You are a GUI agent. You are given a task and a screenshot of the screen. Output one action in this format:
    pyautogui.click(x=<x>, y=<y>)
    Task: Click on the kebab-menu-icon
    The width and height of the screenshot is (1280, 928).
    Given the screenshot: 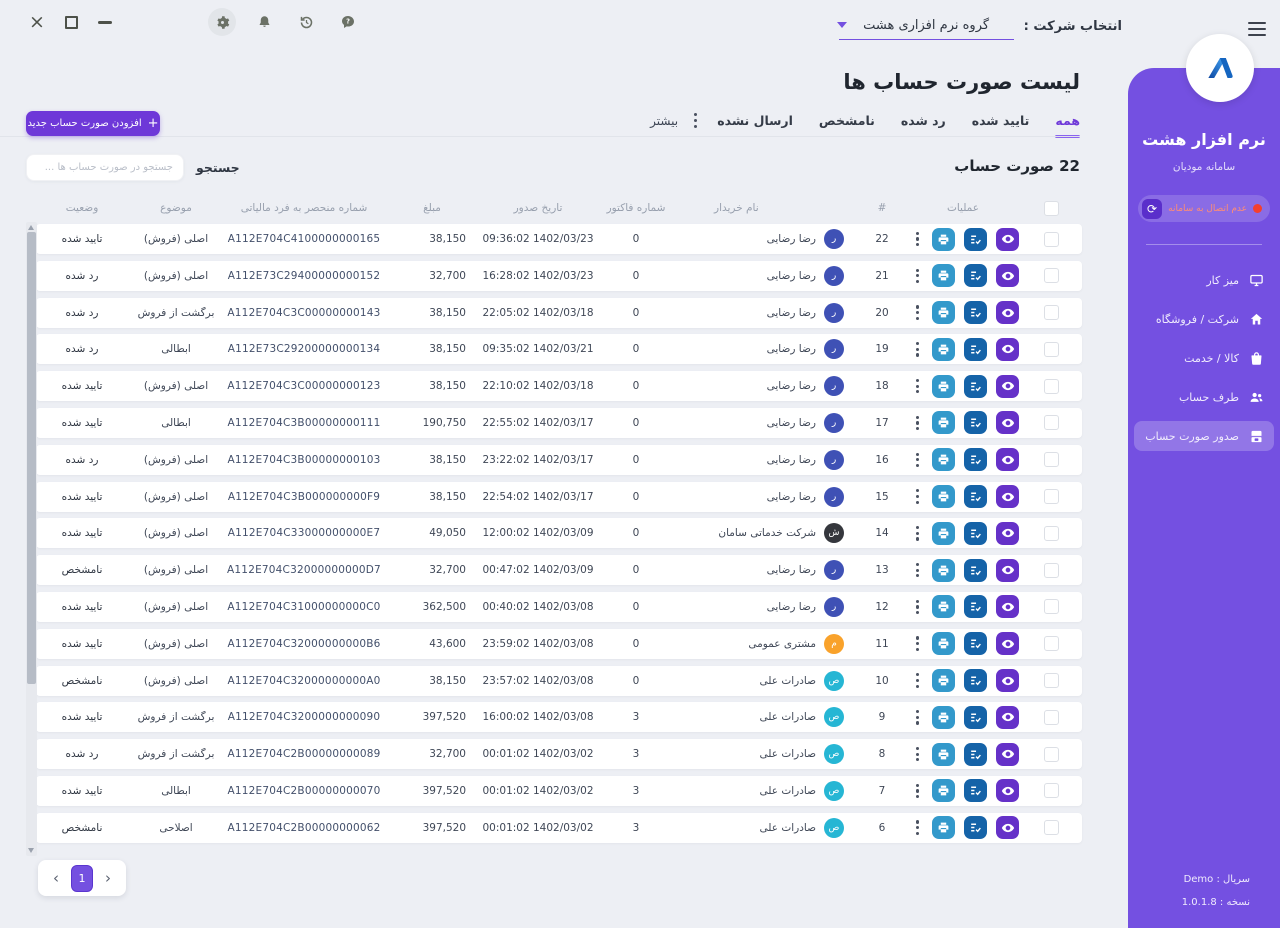 What is the action you would take?
    pyautogui.click(x=695, y=120)
    